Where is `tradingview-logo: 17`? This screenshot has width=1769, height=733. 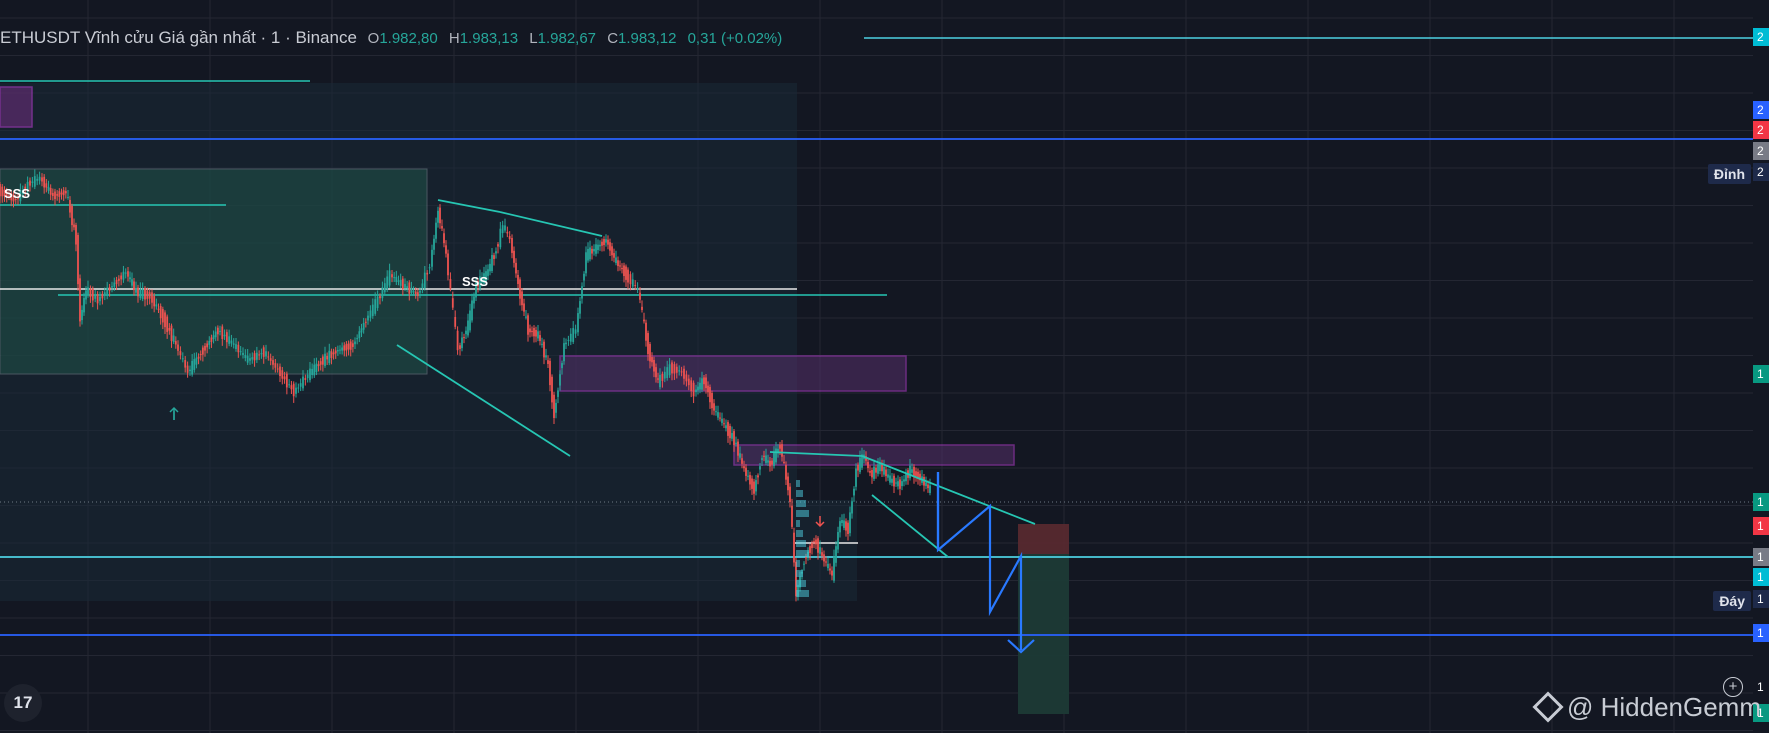 tradingview-logo: 17 is located at coordinates (23, 703).